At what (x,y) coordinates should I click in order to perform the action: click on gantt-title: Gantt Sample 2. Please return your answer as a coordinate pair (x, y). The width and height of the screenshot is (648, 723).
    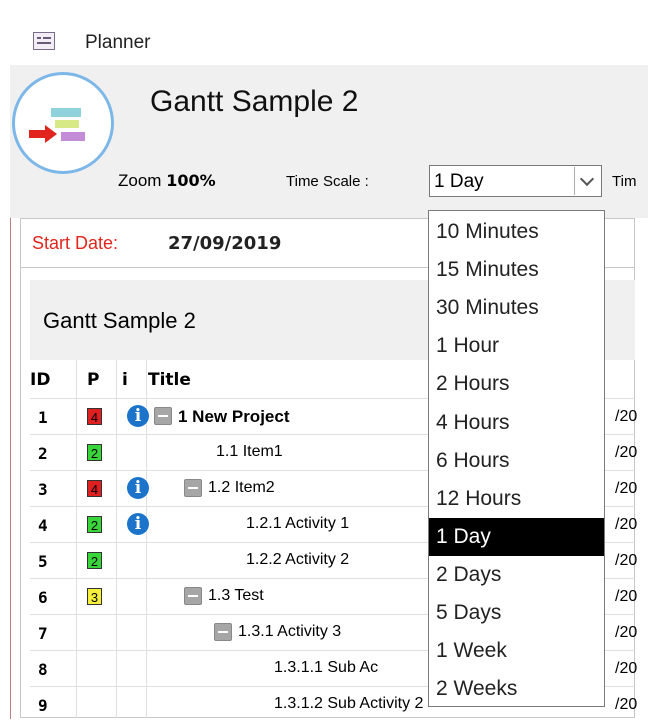
    Looking at the image, I should click on (119, 320).